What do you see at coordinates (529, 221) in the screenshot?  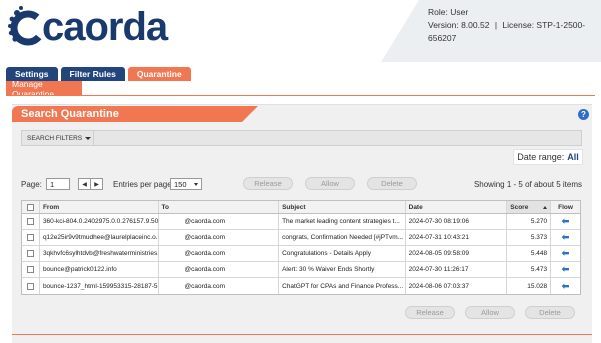 I see `cell-score: 5.270` at bounding box center [529, 221].